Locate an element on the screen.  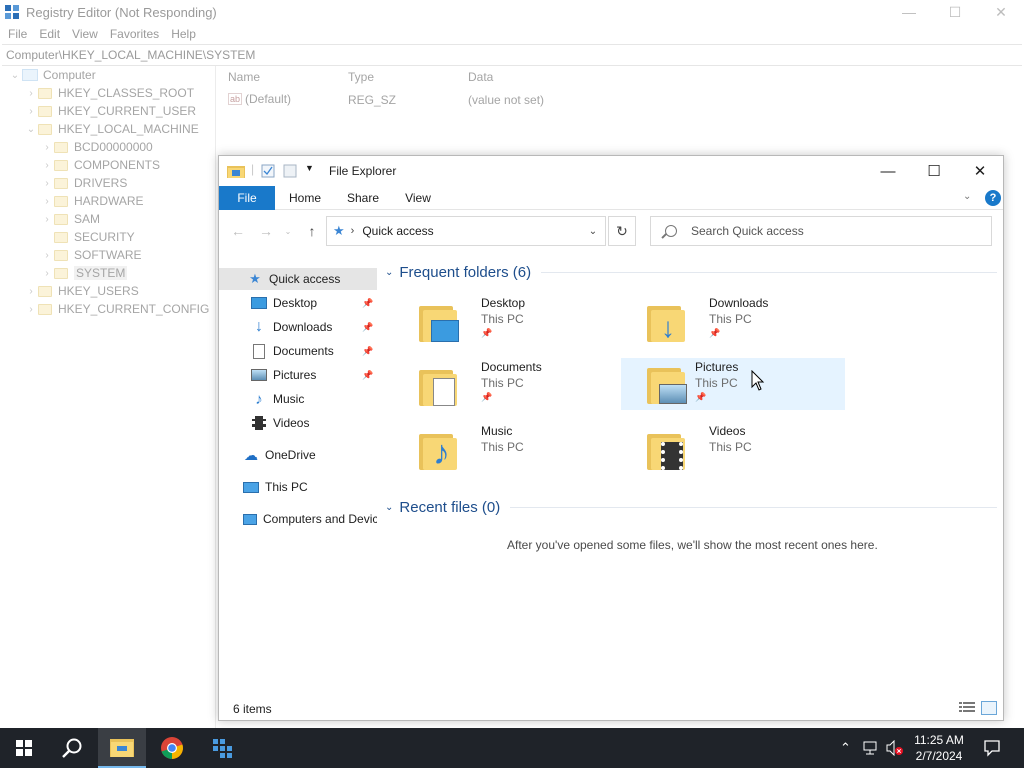
tree-node-security: SECURITY is located at coordinates (87, 237).